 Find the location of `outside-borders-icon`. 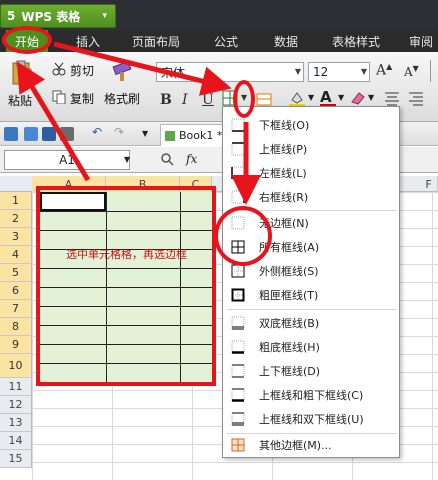

outside-borders-icon is located at coordinates (238, 271).